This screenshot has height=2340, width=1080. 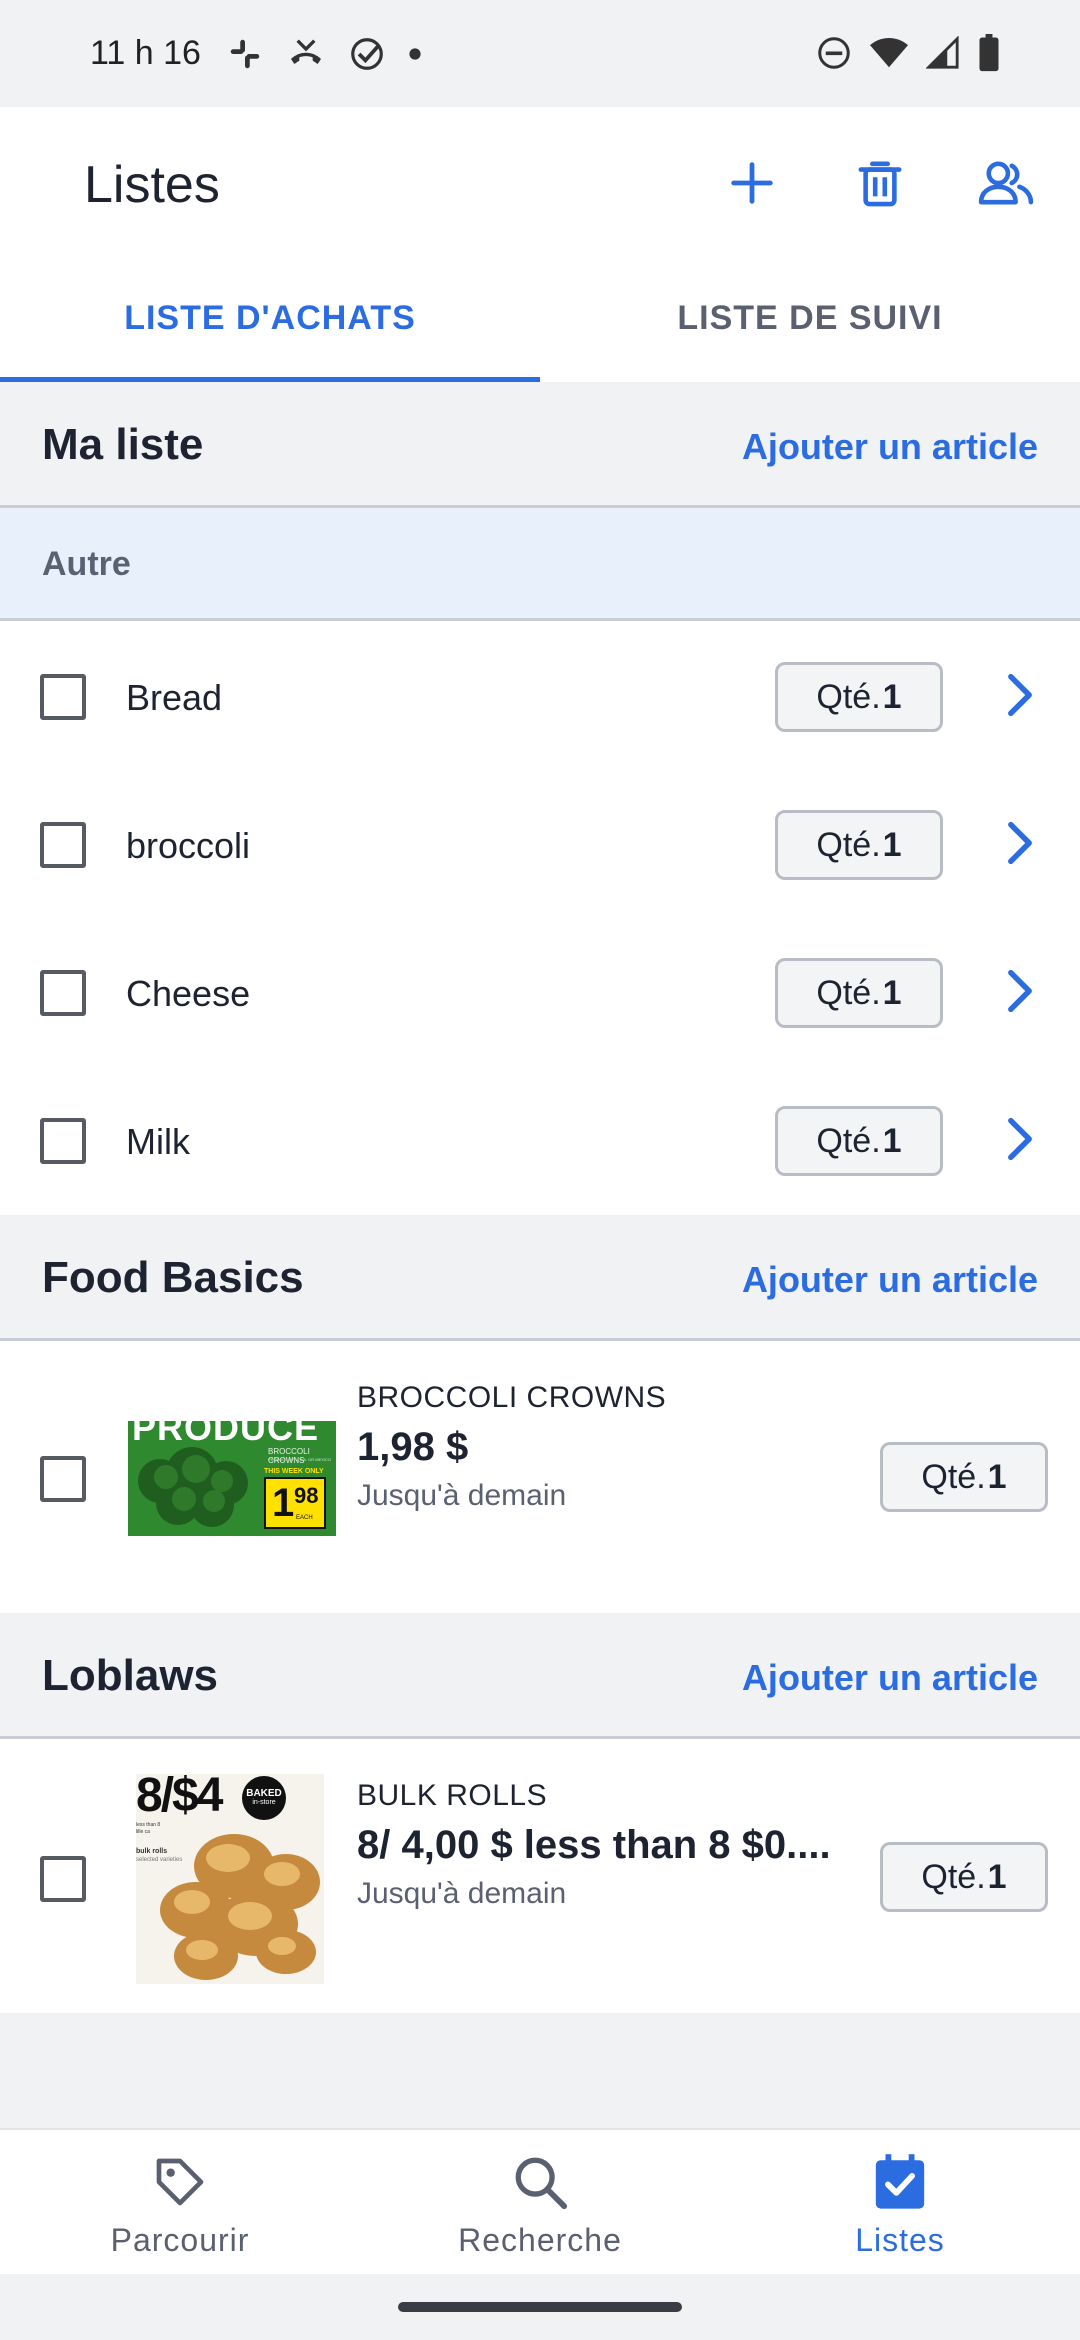 What do you see at coordinates (452, 1795) in the screenshot?
I see `deal-name: BULK ROLLS` at bounding box center [452, 1795].